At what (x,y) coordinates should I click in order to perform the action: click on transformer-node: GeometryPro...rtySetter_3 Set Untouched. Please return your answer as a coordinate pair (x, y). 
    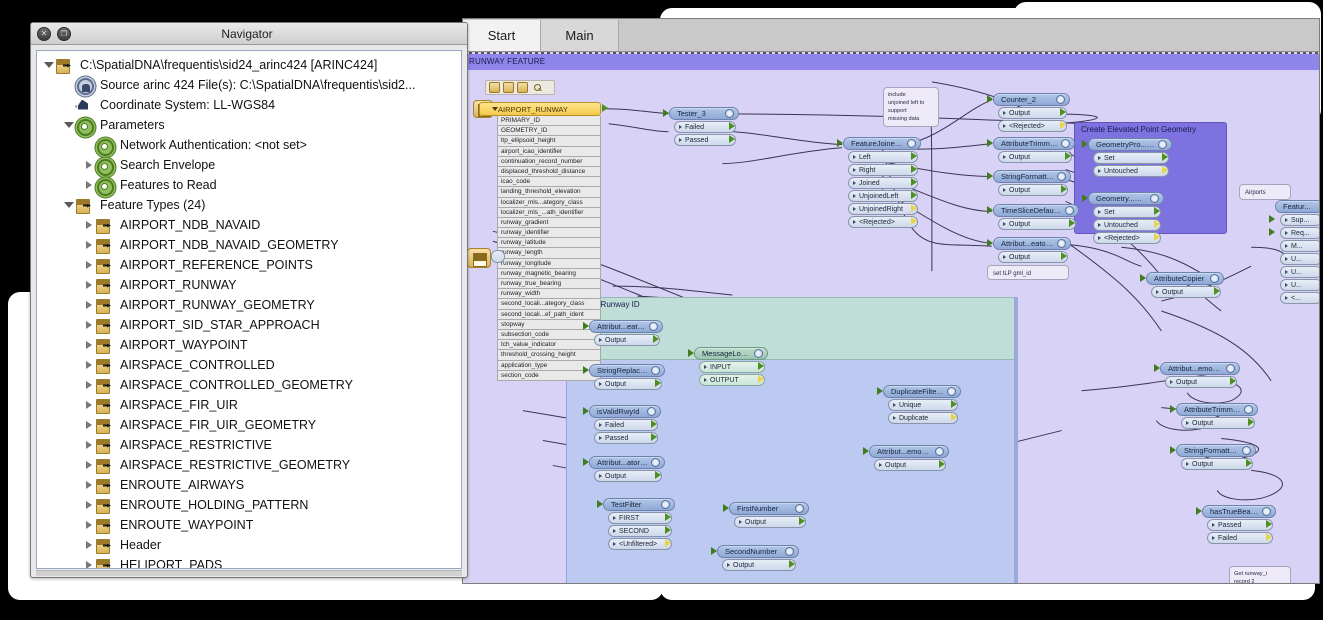
    Looking at the image, I should click on (1130, 157).